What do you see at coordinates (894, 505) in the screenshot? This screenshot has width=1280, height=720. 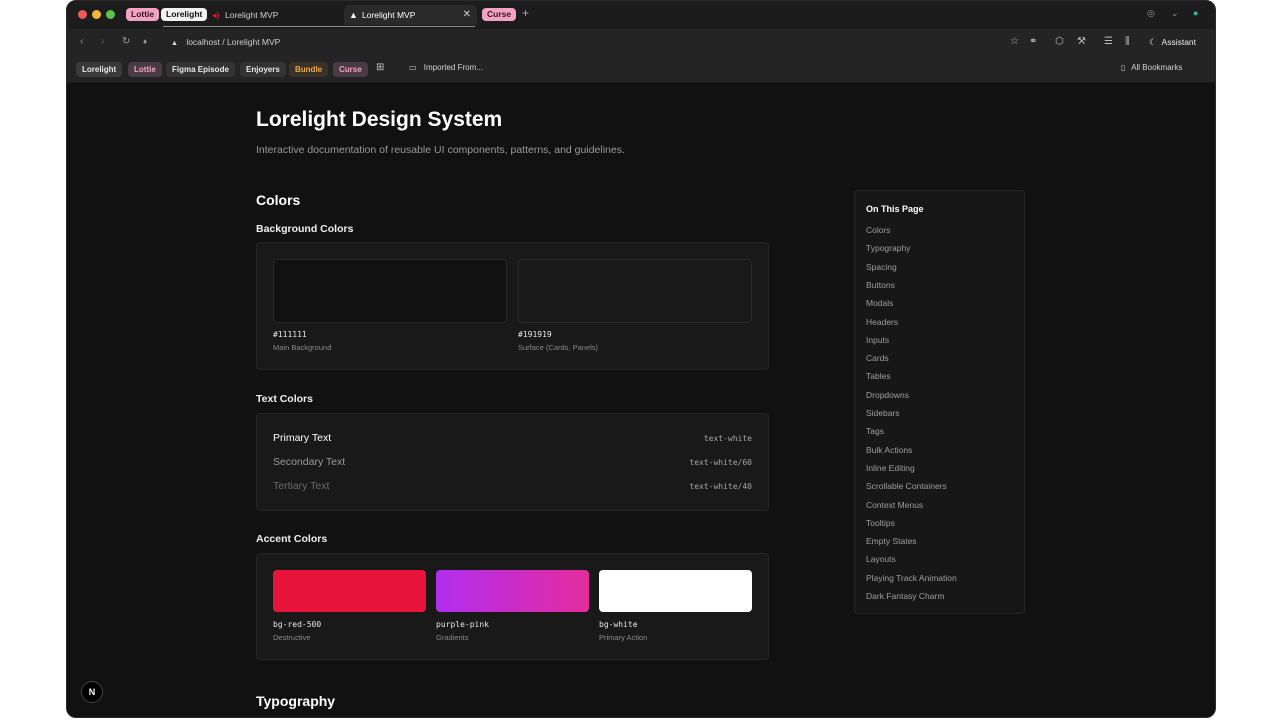 I see `toc-link: Context Menus` at bounding box center [894, 505].